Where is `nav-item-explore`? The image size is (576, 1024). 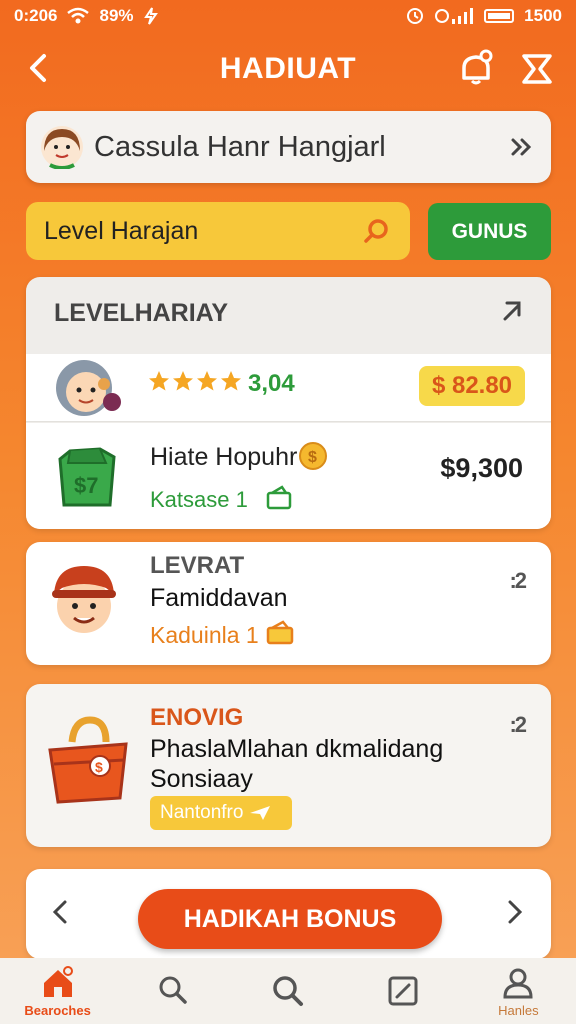 nav-item-explore is located at coordinates (288, 991).